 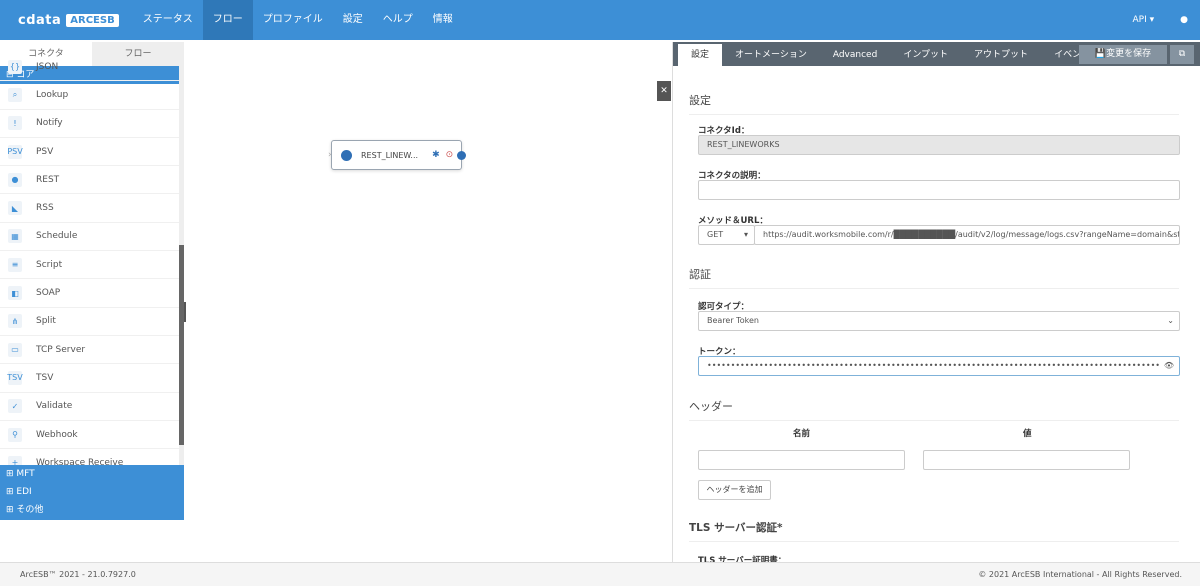 I want to click on clock-icon: ⊙, so click(x=450, y=155).